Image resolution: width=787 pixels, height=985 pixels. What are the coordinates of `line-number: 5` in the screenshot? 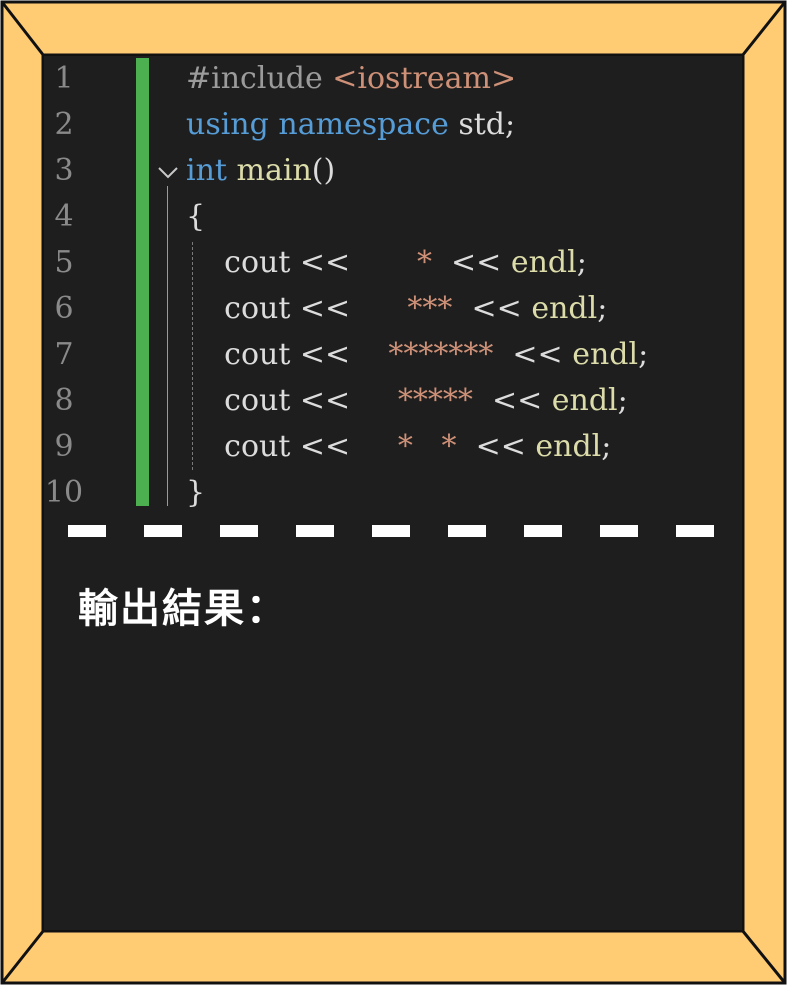 It's located at (64, 262).